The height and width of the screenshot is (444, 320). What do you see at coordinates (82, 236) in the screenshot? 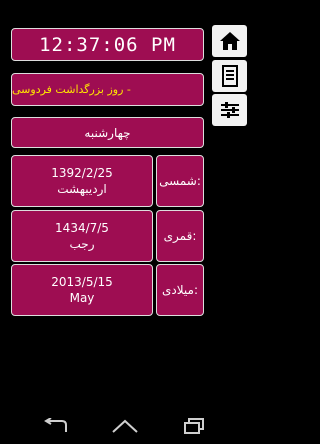
I see `qamari-date-box: 1434/7/5 رجب` at bounding box center [82, 236].